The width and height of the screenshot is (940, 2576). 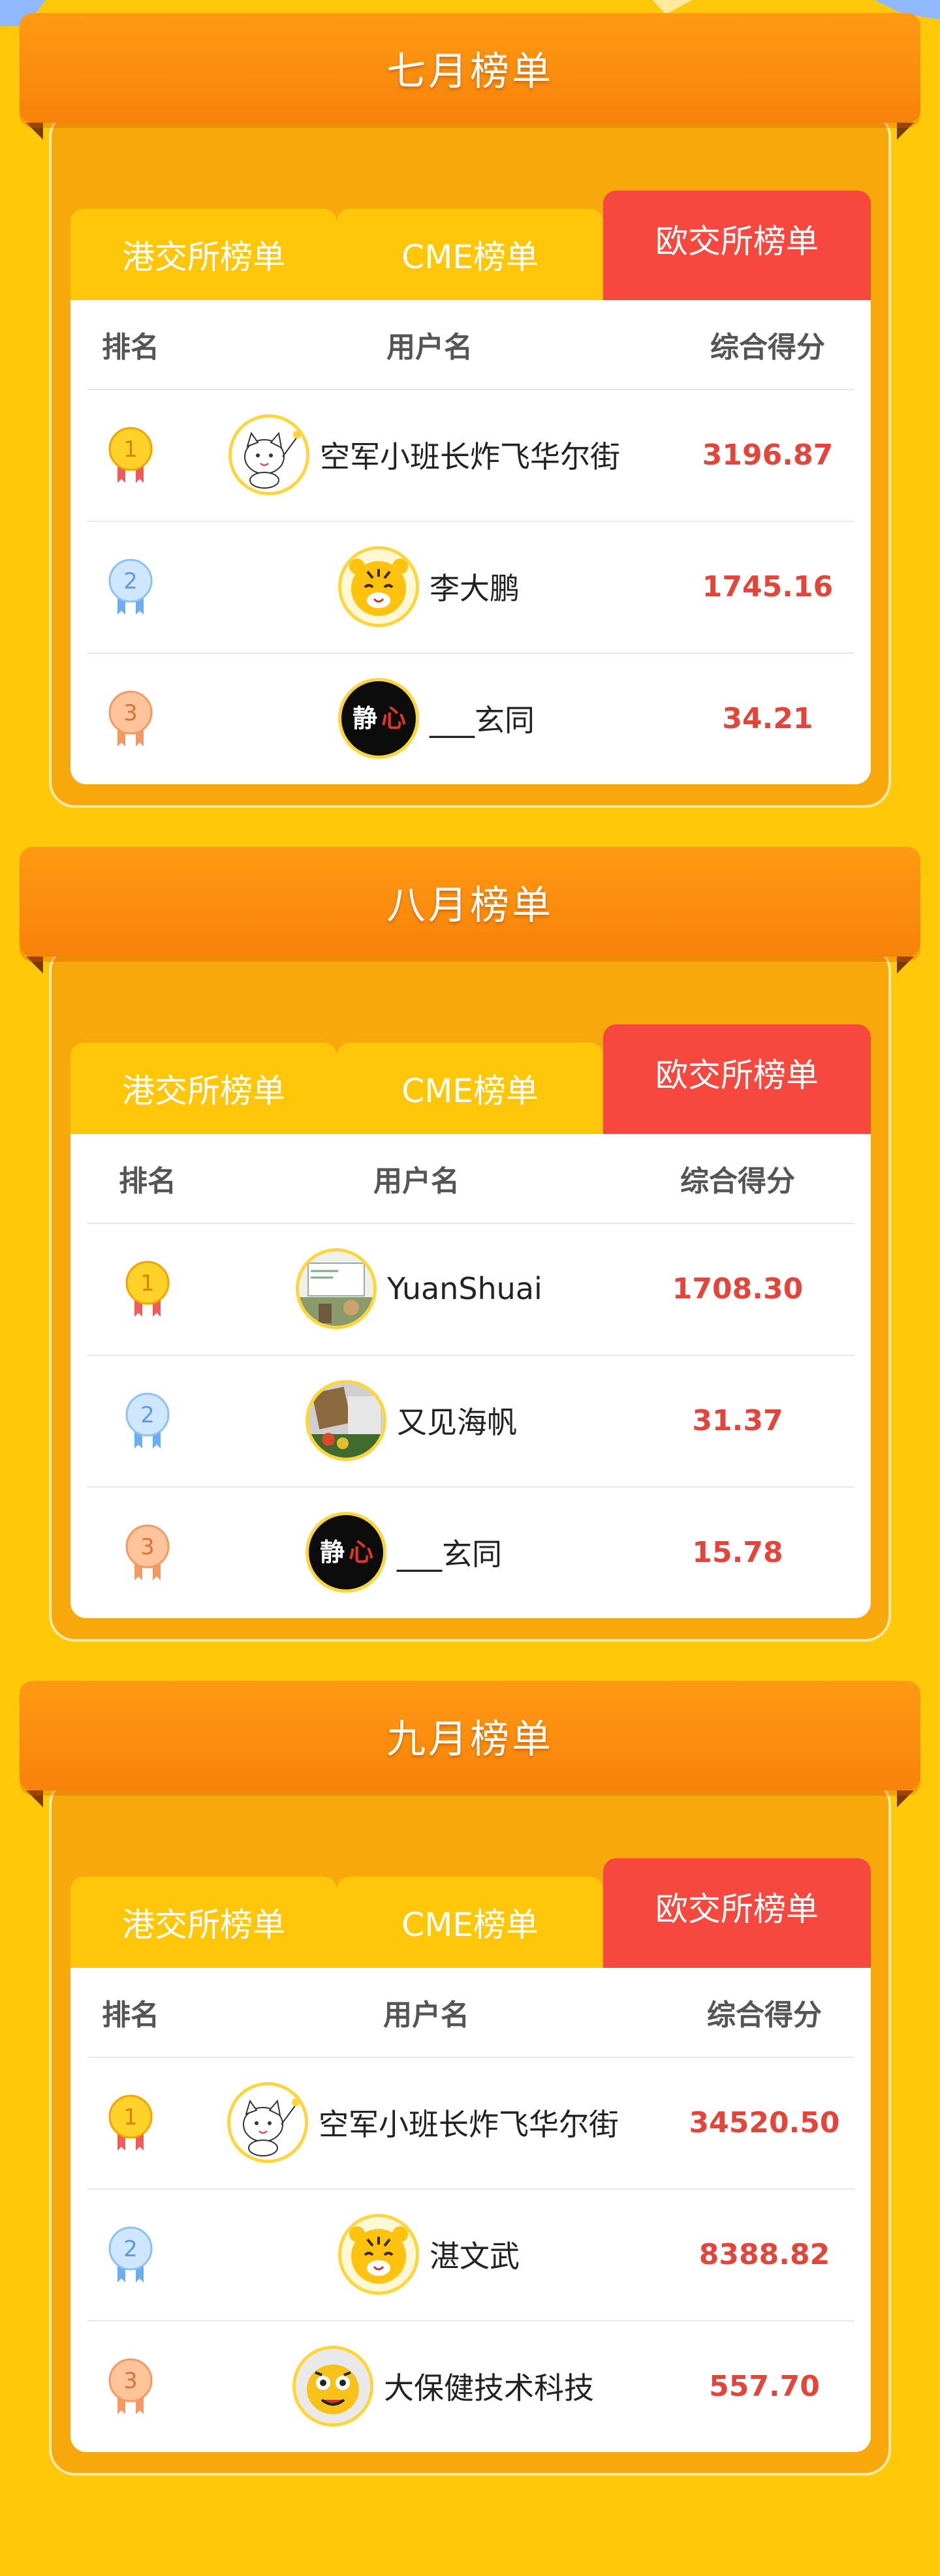 What do you see at coordinates (738, 1289) in the screenshot?
I see `score-value: 1708.30` at bounding box center [738, 1289].